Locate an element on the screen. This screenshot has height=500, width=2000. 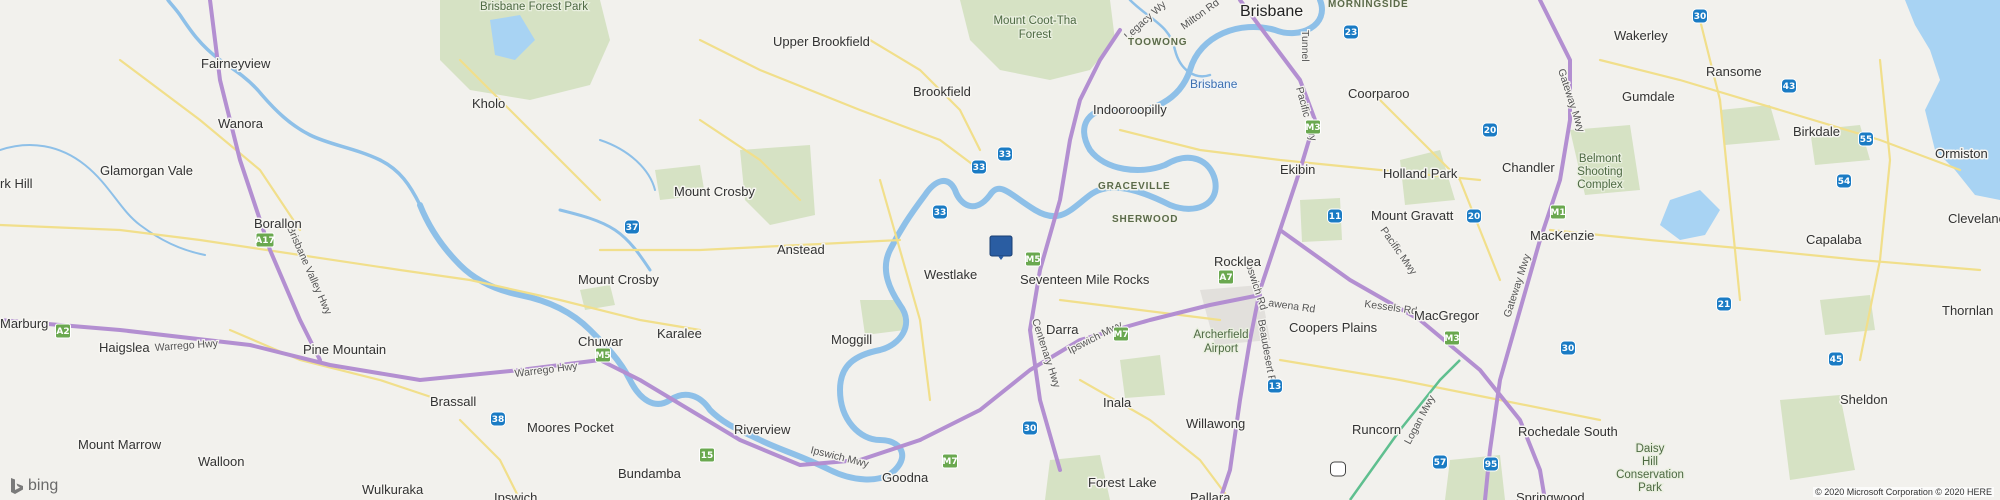
place-label: Marburg is located at coordinates (24, 323).